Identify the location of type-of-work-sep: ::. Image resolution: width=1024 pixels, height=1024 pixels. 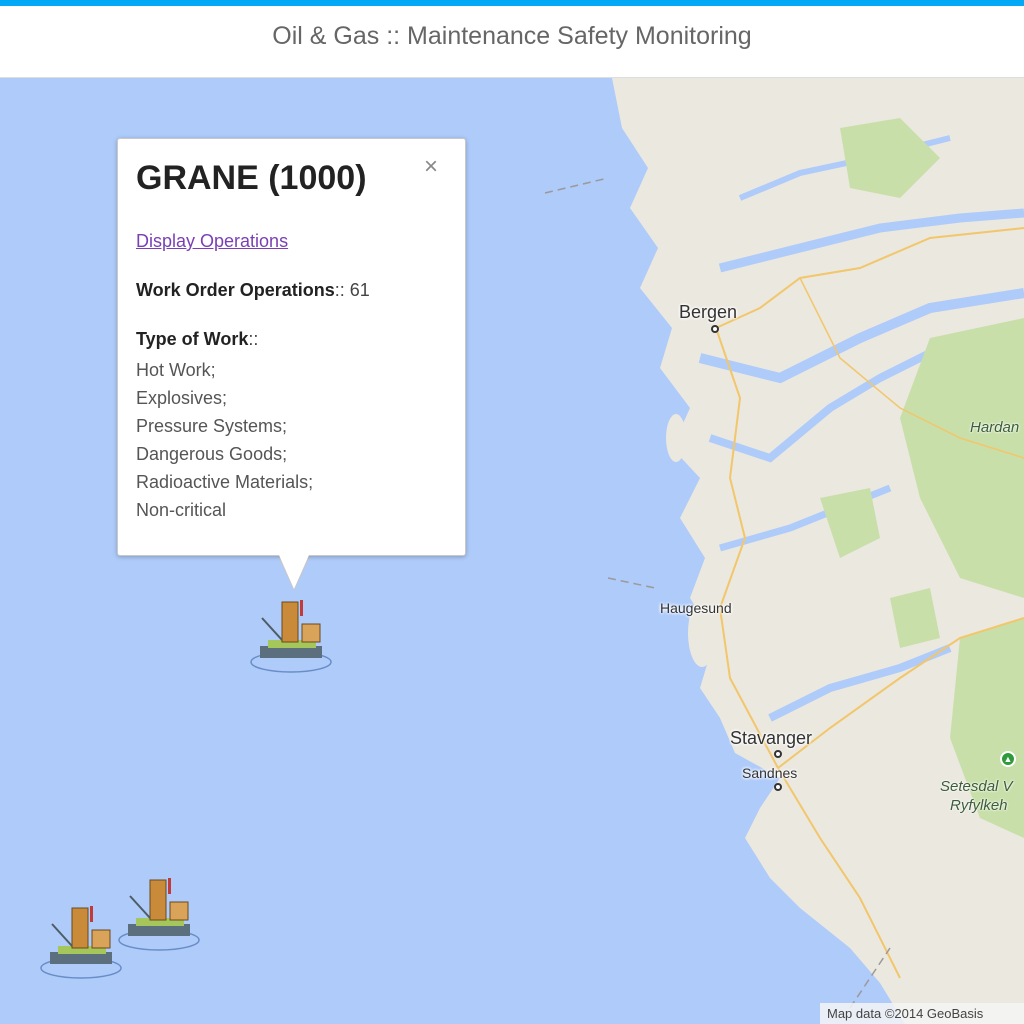
(253, 339).